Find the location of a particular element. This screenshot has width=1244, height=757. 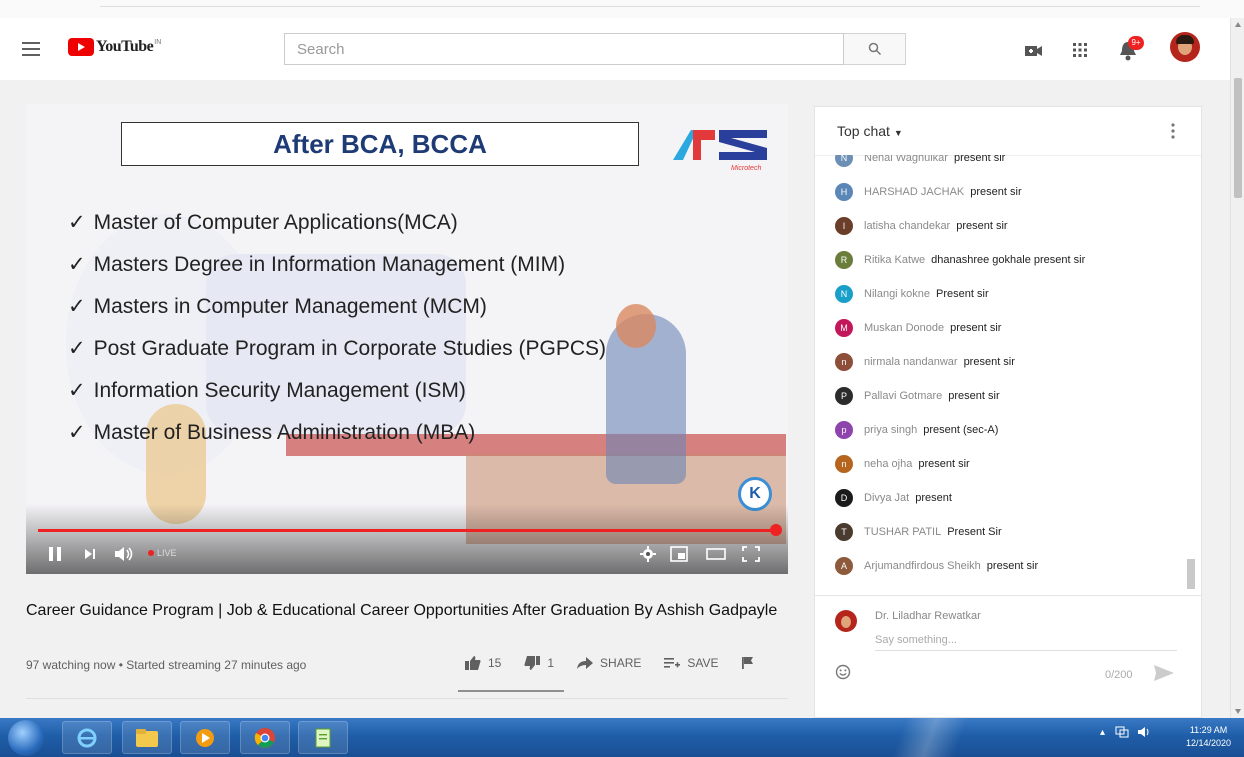

chat-message: P Pallavi Gotmare present sir is located at coordinates (917, 396).